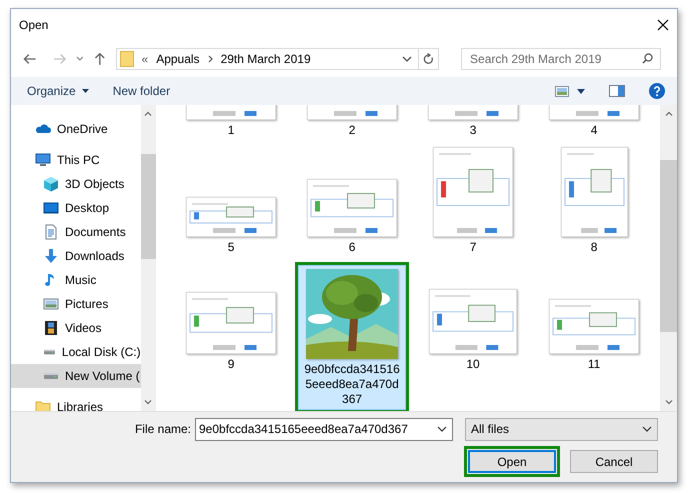  I want to click on file-item: 4, so click(594, 123).